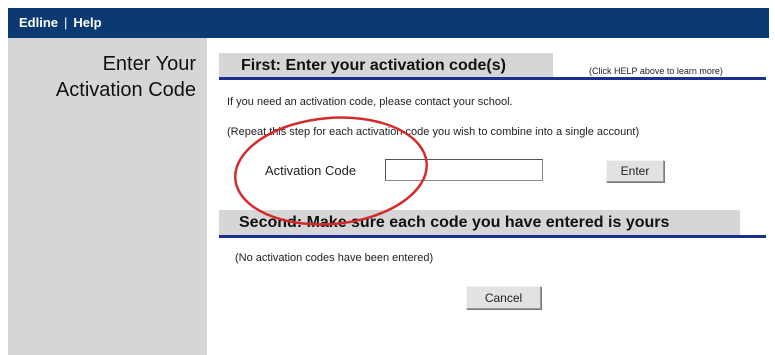 The width and height of the screenshot is (775, 355). Describe the element at coordinates (464, 170) in the screenshot. I see `activation-code-input` at that location.